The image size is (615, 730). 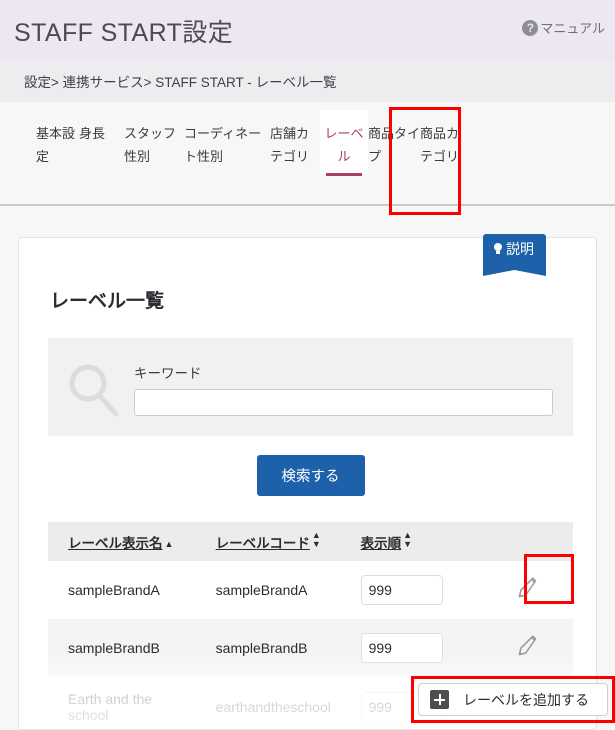 I want to click on search-icon, so click(x=94, y=390).